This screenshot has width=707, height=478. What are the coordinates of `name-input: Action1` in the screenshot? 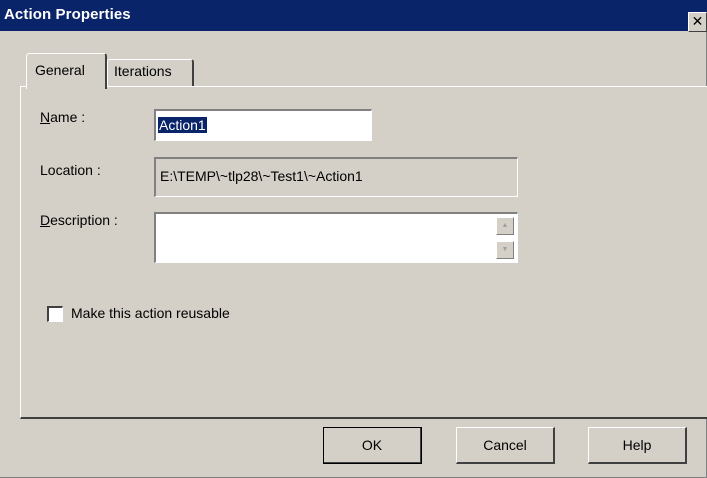 It's located at (263, 125).